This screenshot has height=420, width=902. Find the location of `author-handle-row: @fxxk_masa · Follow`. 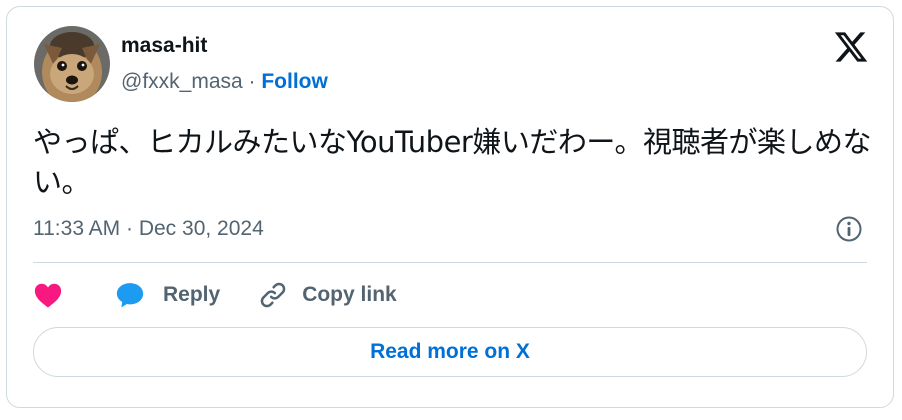

author-handle-row: @fxxk_masa · Follow is located at coordinates (224, 82).